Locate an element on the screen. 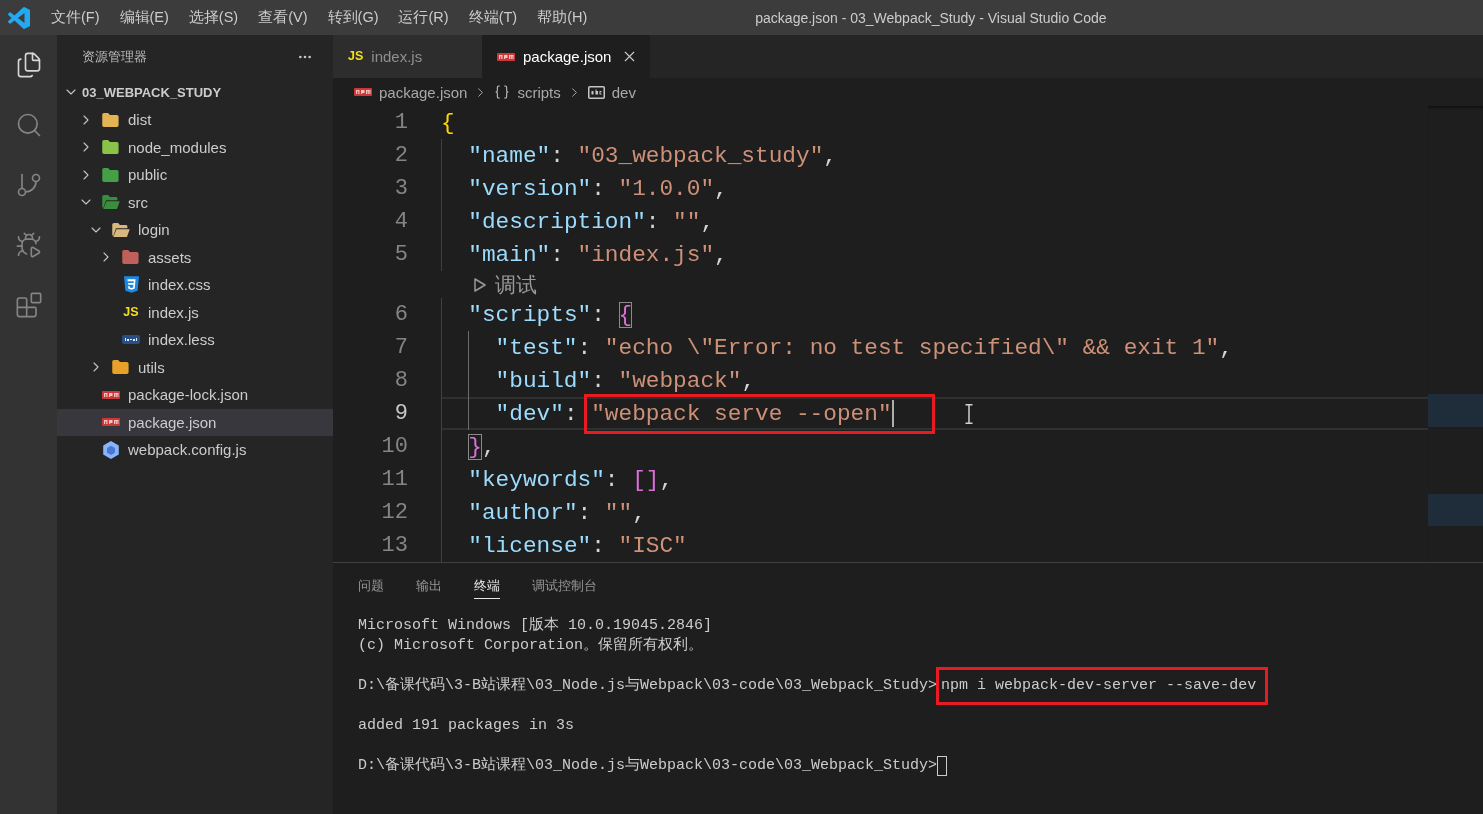 The width and height of the screenshot is (1483, 814). tree-item: package-lock.json is located at coordinates (195, 395).